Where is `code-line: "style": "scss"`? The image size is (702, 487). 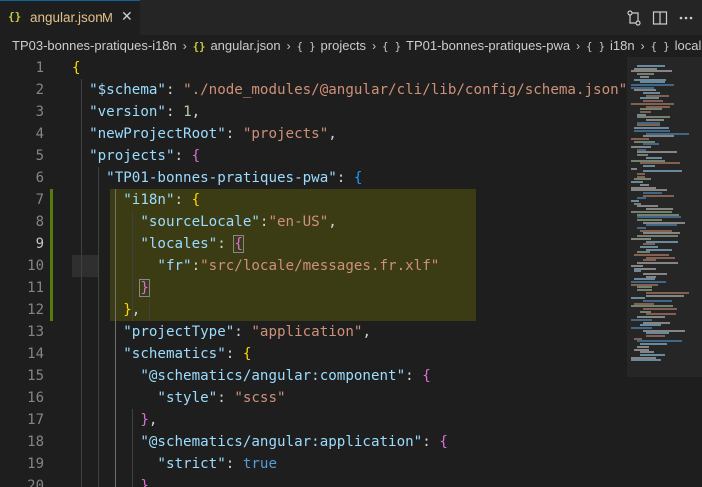
code-line: "style": "scss" is located at coordinates (178, 398).